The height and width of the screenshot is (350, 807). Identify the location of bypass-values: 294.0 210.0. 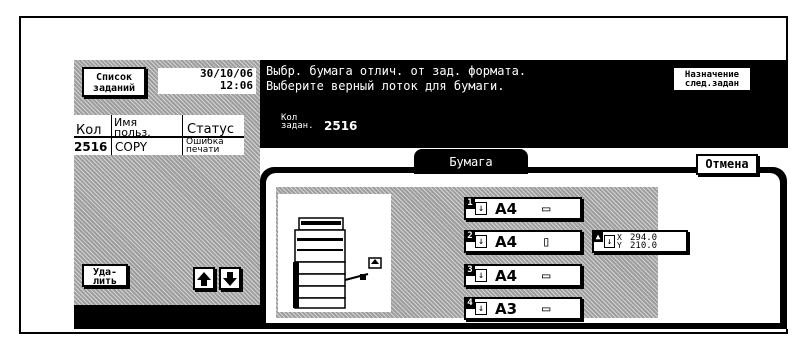
(644, 242).